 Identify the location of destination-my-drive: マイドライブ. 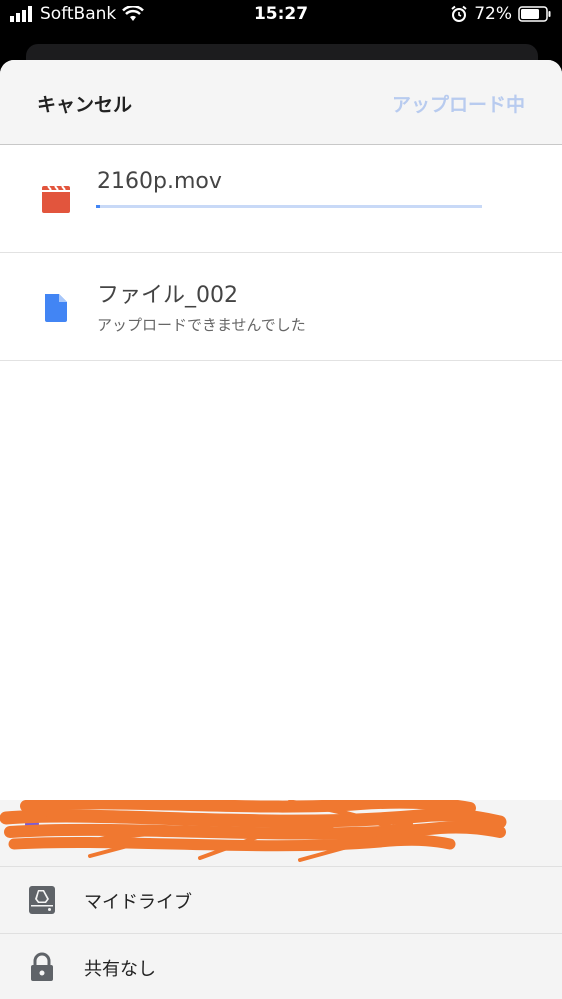
(281, 900).